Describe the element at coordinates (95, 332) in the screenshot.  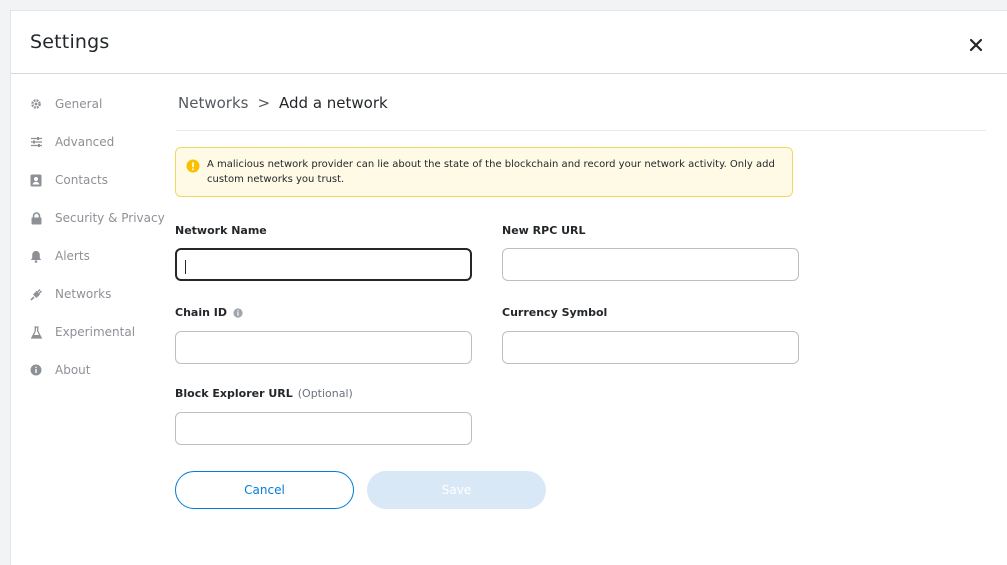
I see `sidebar-item-label: Experimental` at that location.